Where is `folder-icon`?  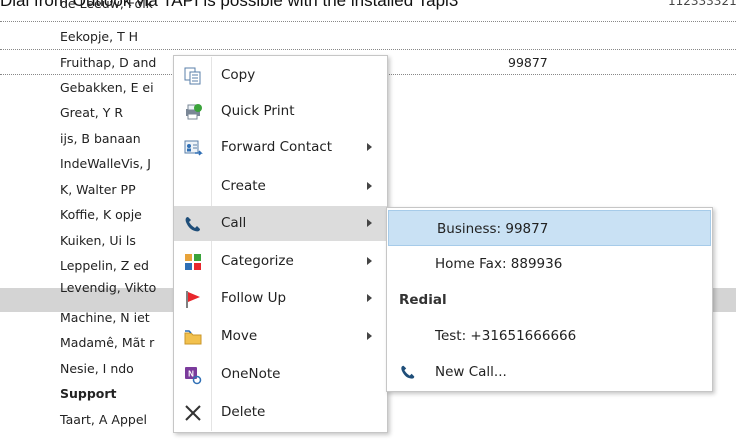 folder-icon is located at coordinates (193, 337).